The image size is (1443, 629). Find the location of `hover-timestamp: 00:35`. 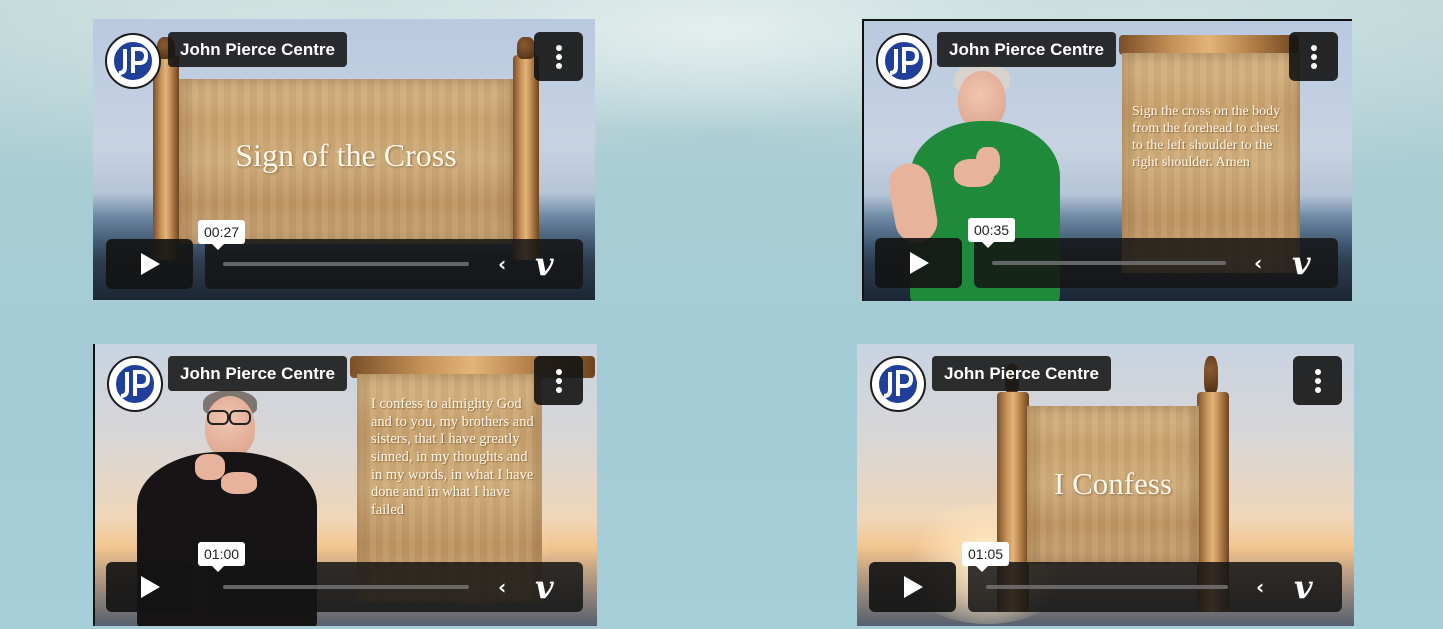

hover-timestamp: 00:35 is located at coordinates (992, 233).